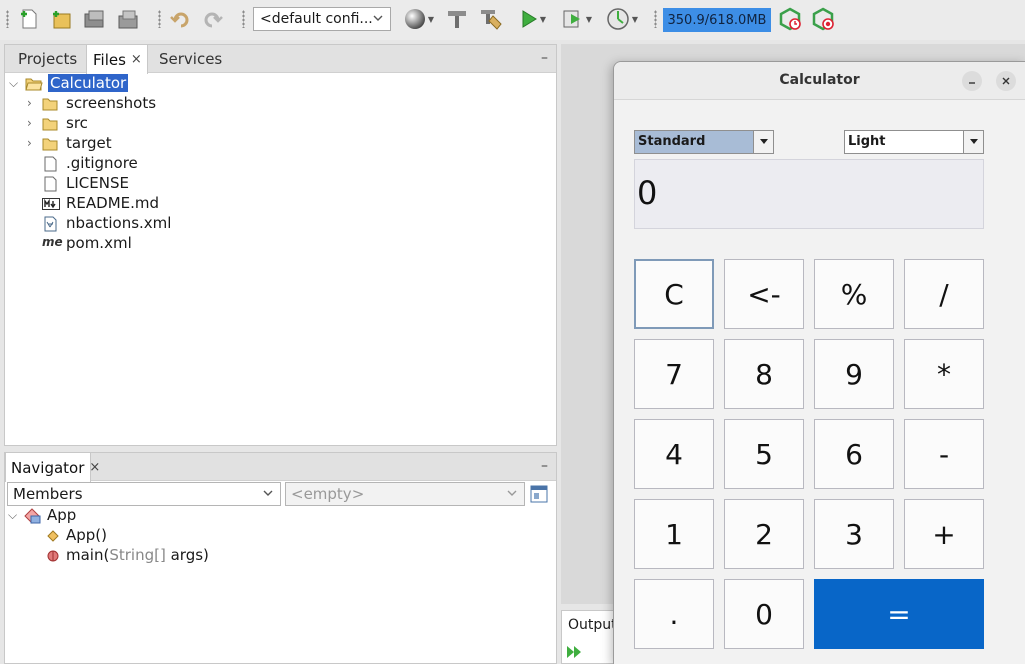 This screenshot has width=1025, height=664. I want to click on memory-usage-indicator: 350.9/618.0MB, so click(717, 20).